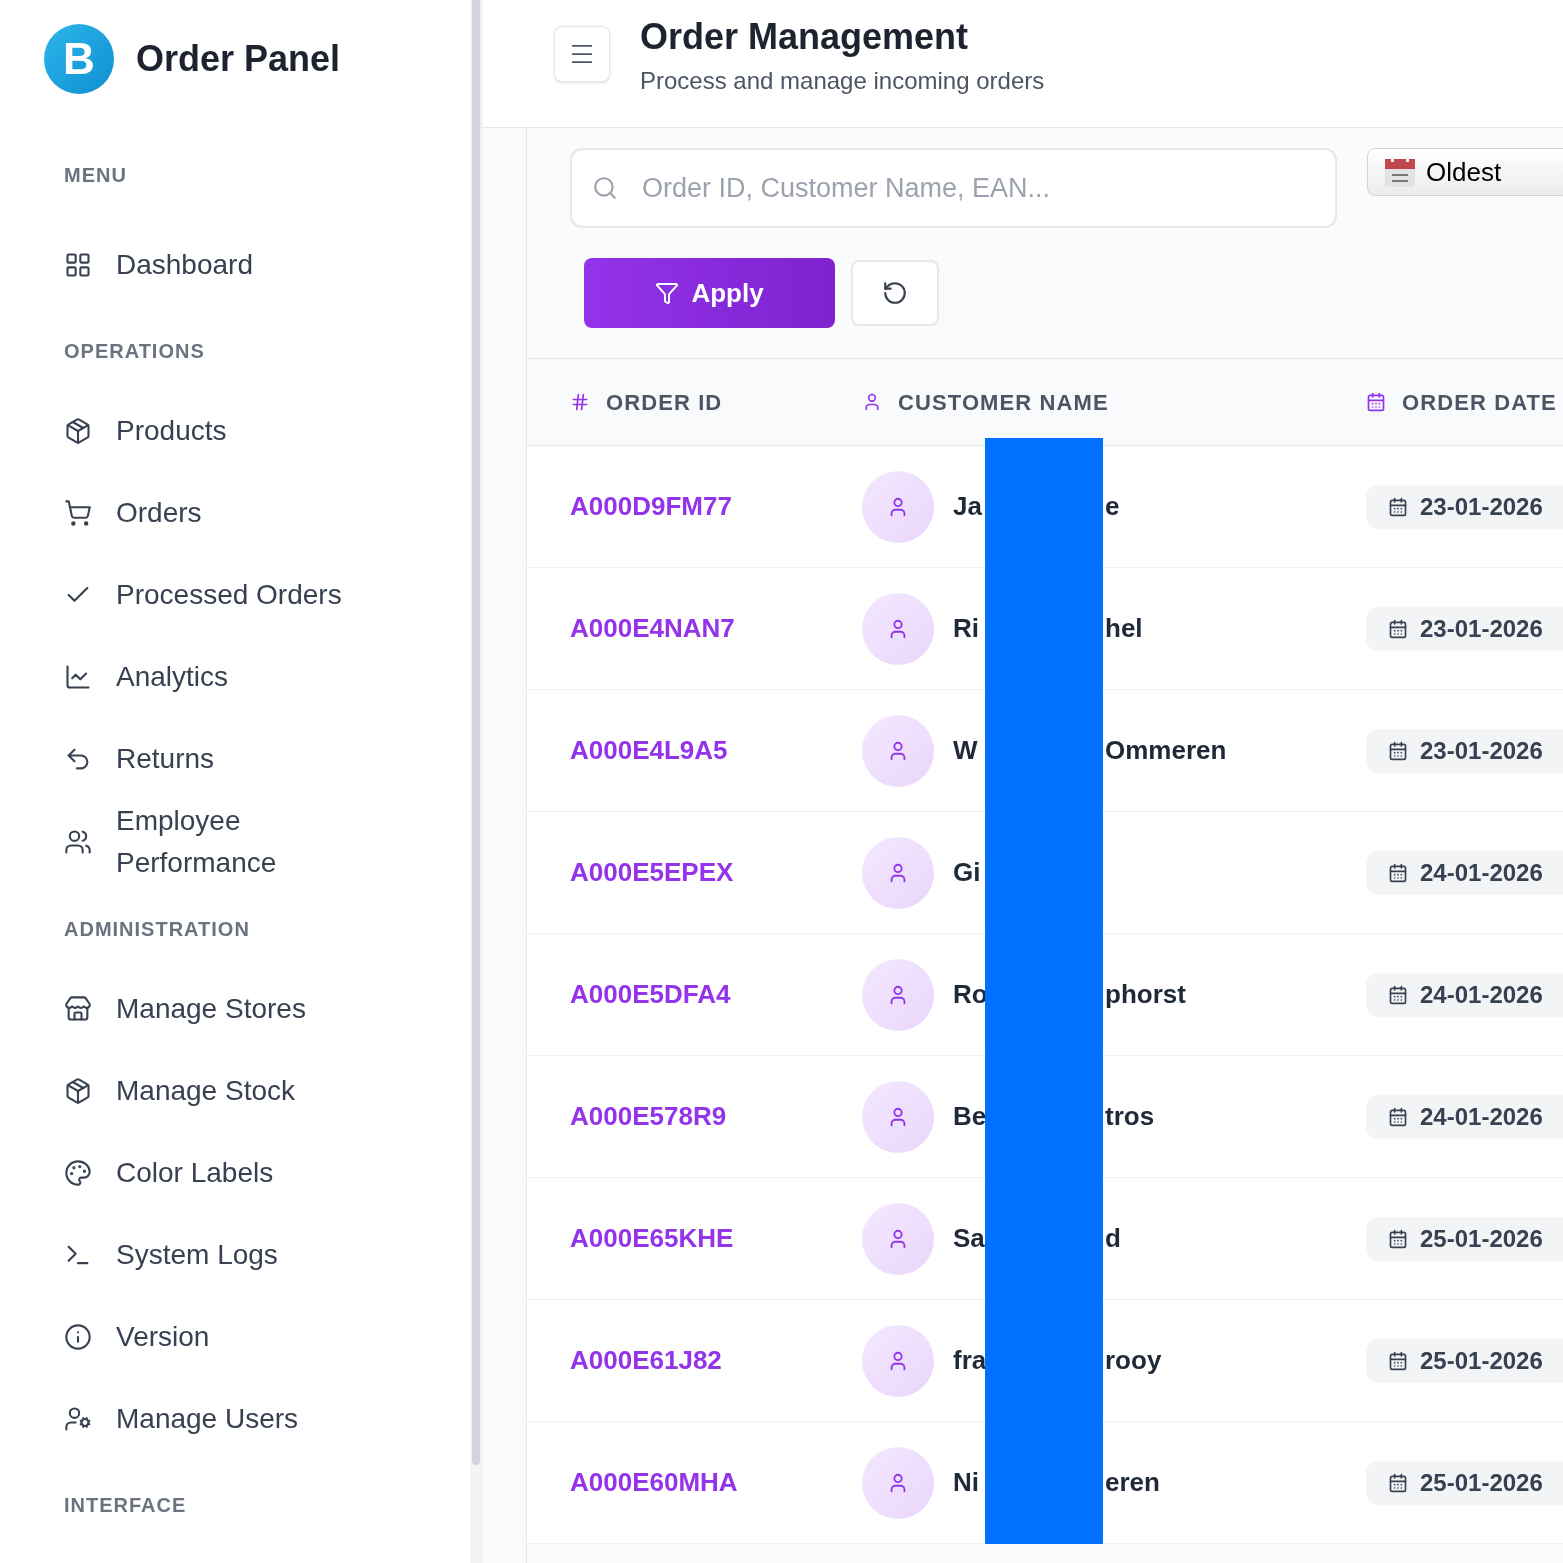  I want to click on customer-name: e, so click(1112, 506).